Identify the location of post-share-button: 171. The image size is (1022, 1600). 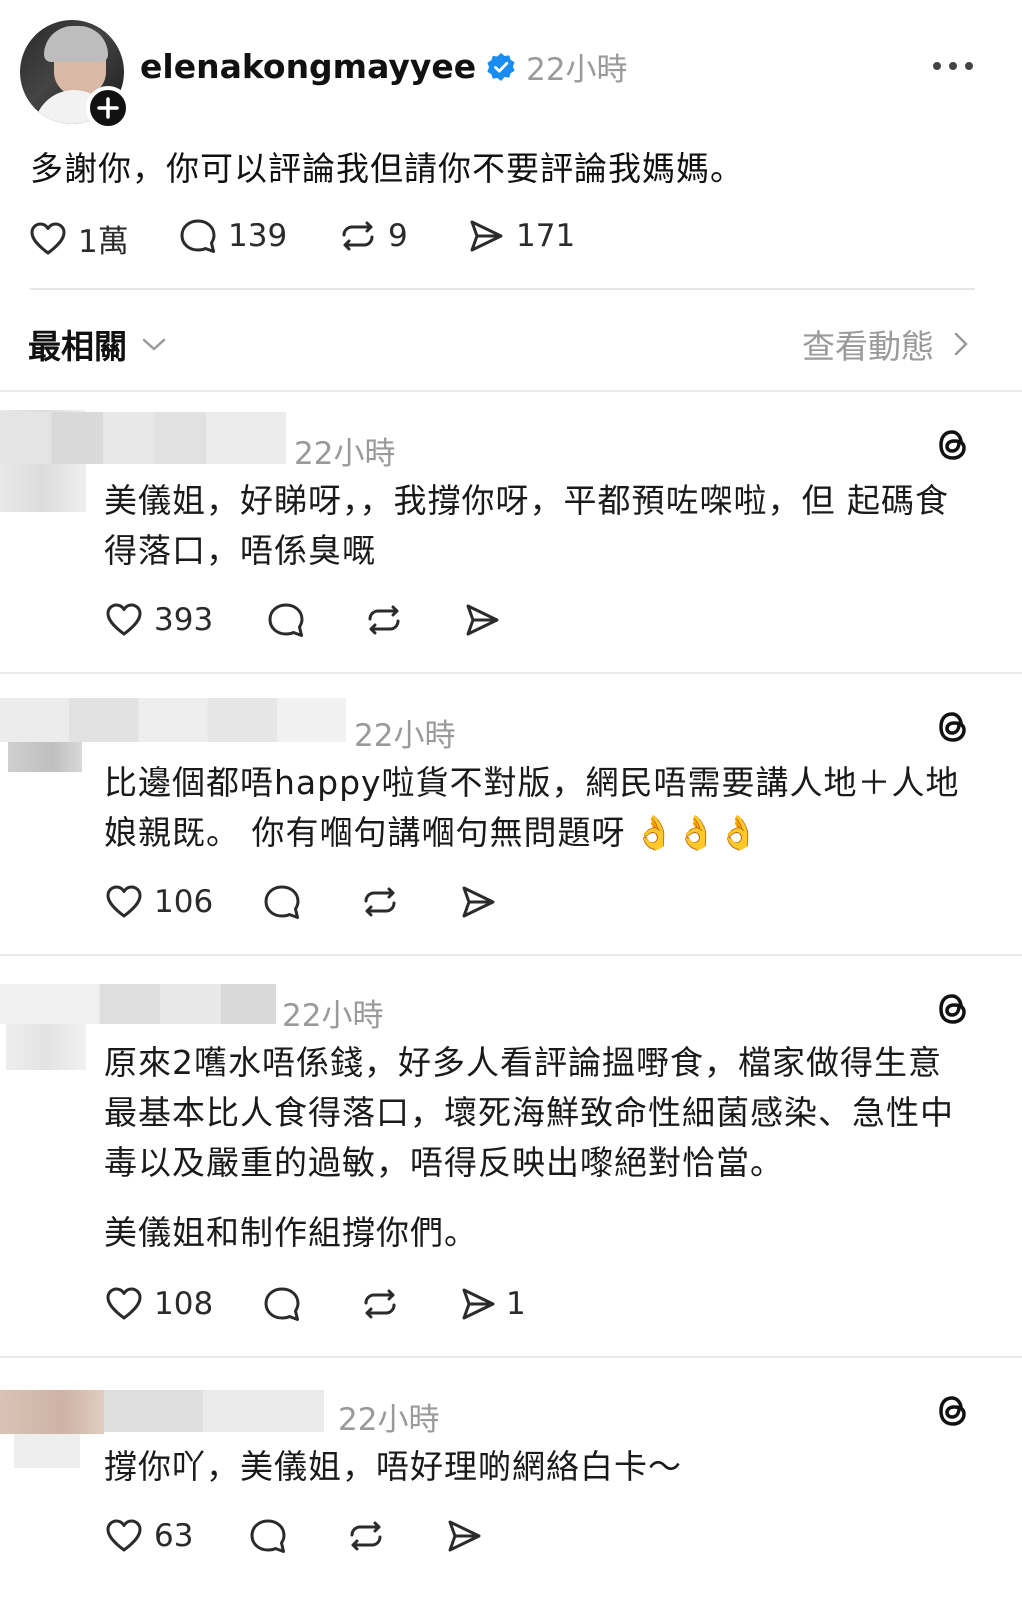
(520, 236).